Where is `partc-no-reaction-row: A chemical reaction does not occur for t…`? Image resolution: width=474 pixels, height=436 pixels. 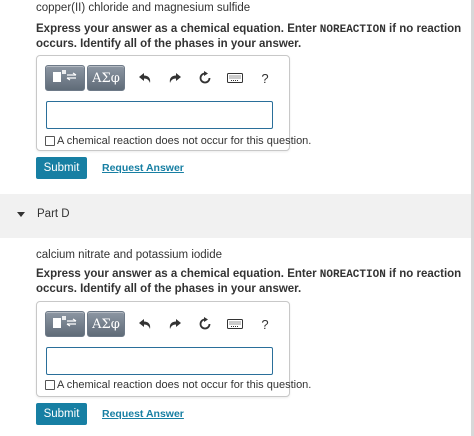 partc-no-reaction-row: A chemical reaction does not occur for t… is located at coordinates (178, 141).